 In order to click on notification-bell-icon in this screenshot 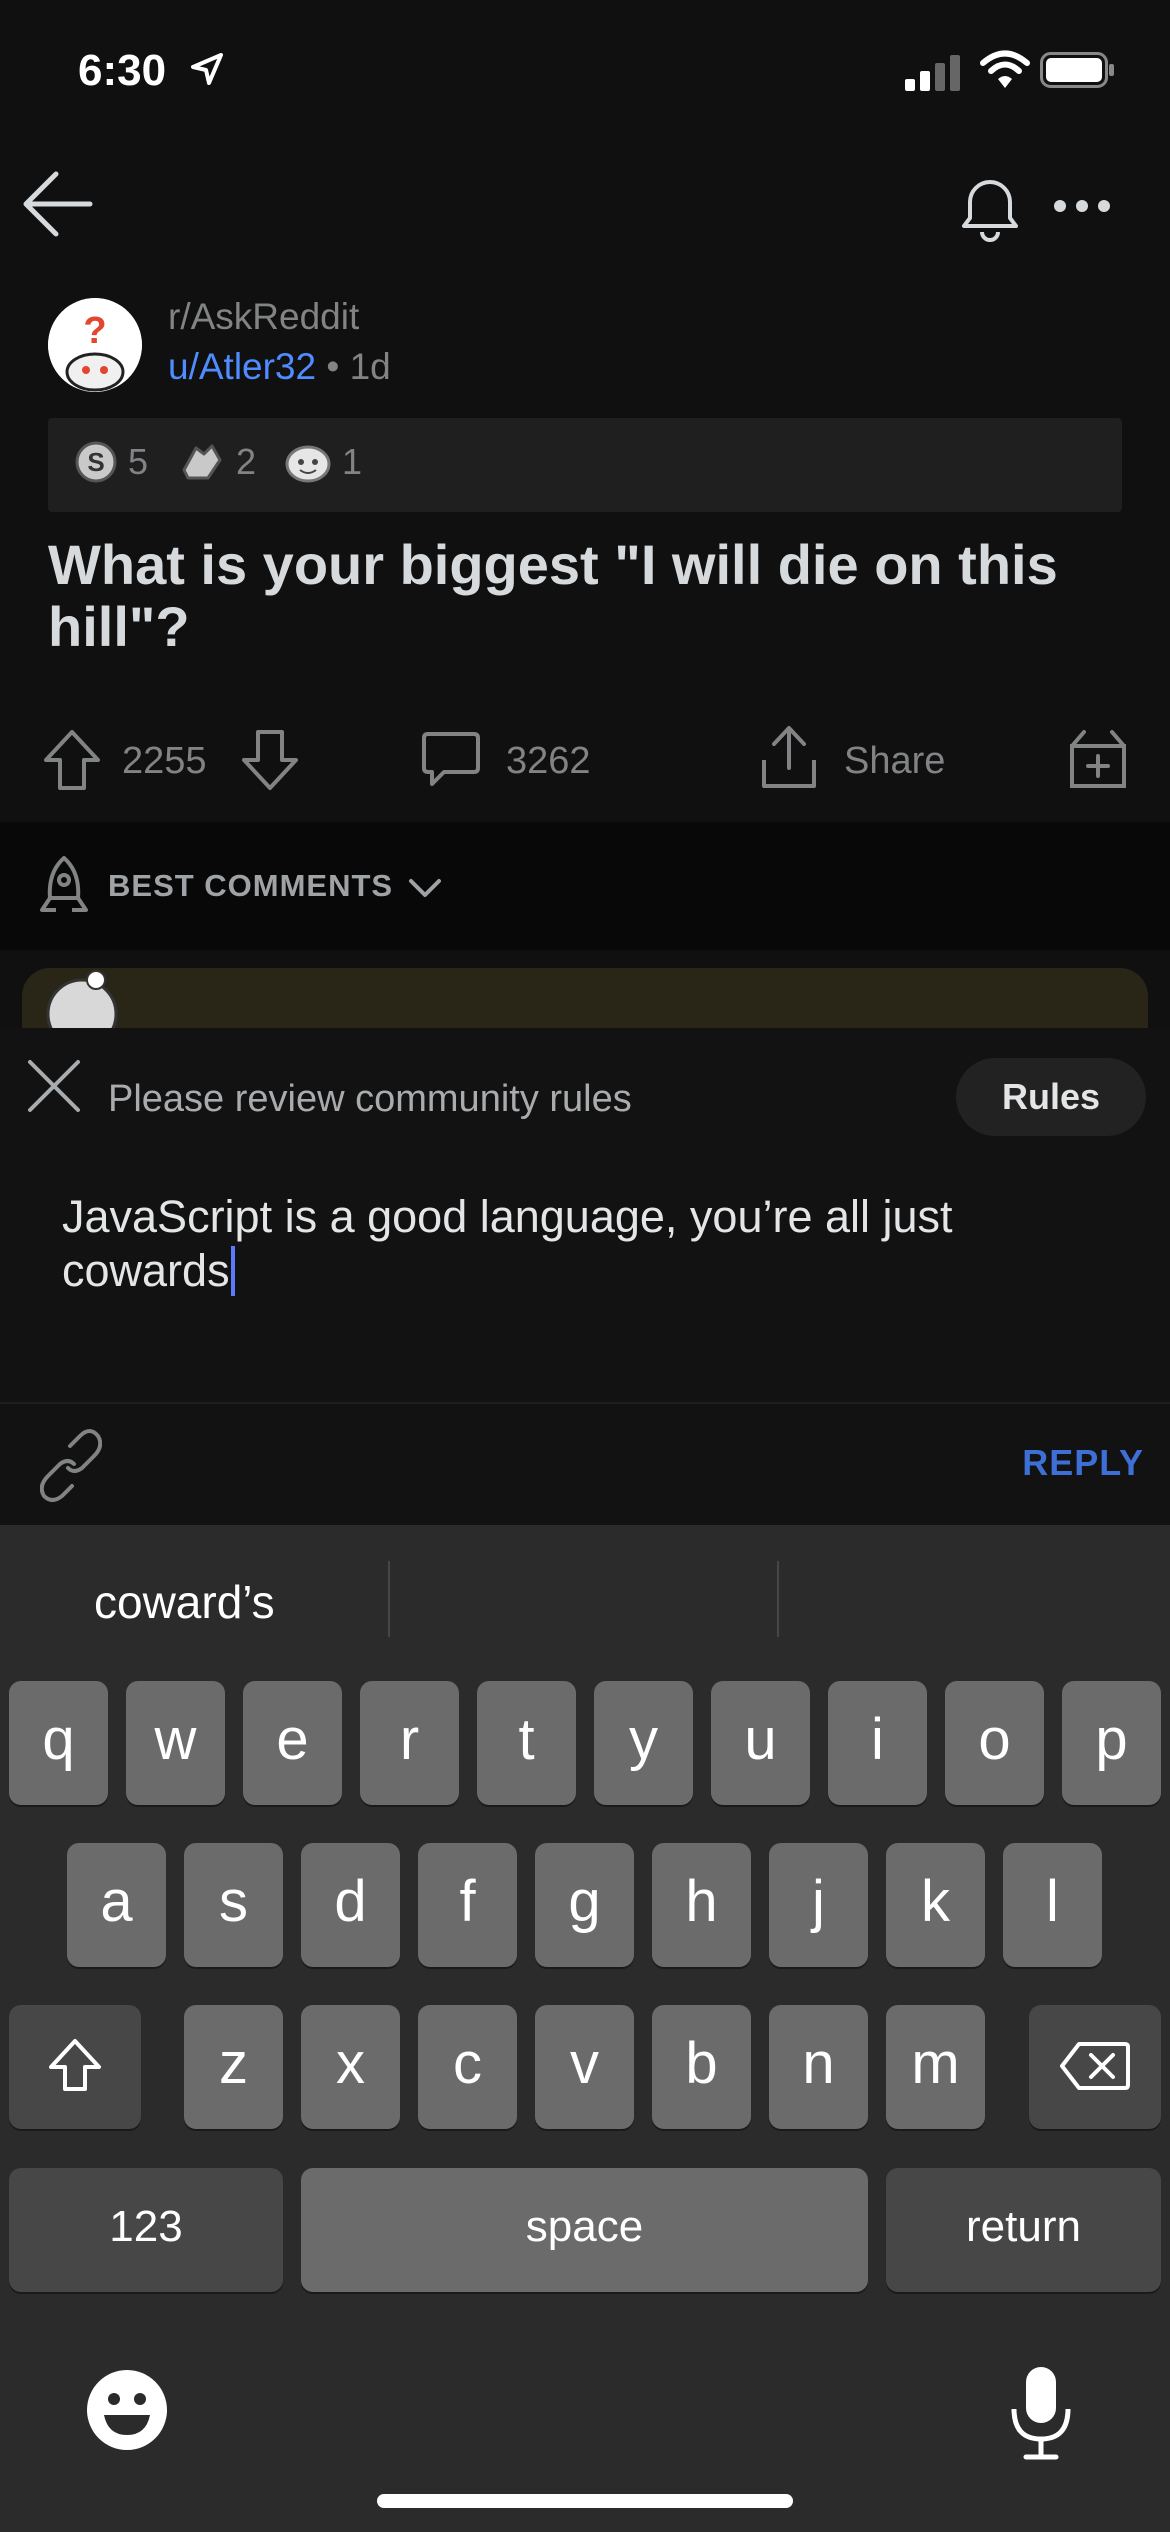, I will do `click(990, 208)`.